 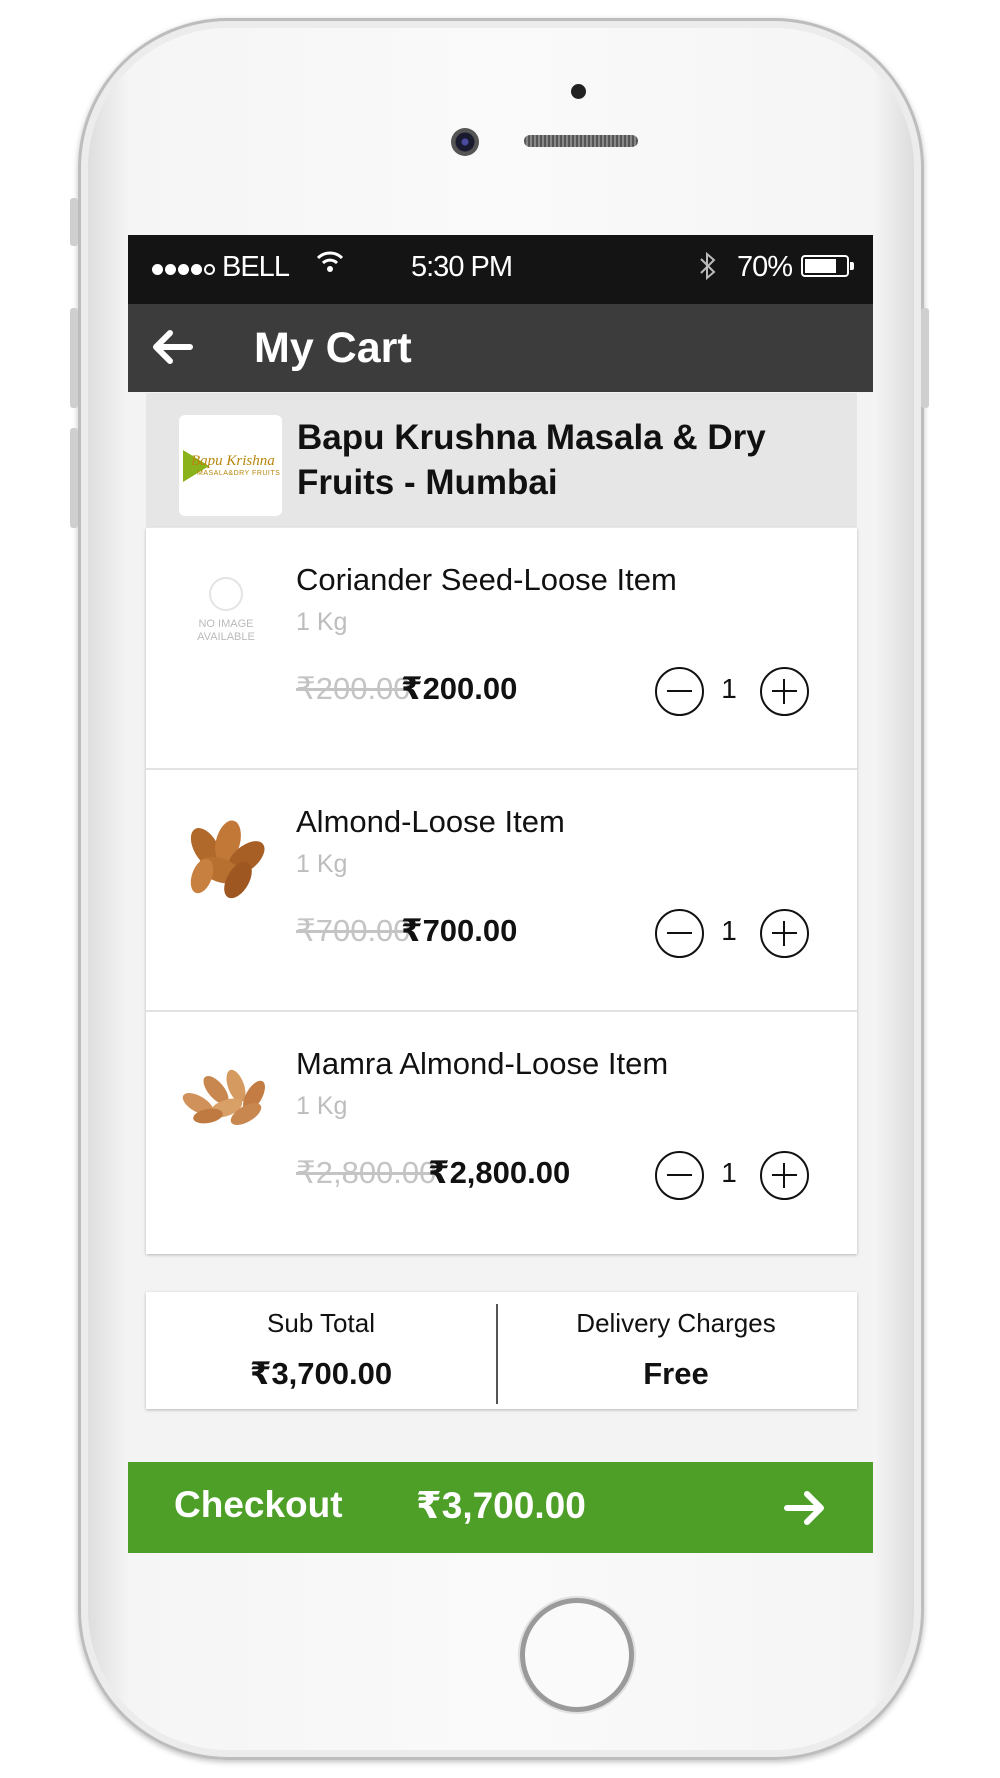 What do you see at coordinates (482, 1063) in the screenshot?
I see `item-name: Mamra Almond-Loose Item` at bounding box center [482, 1063].